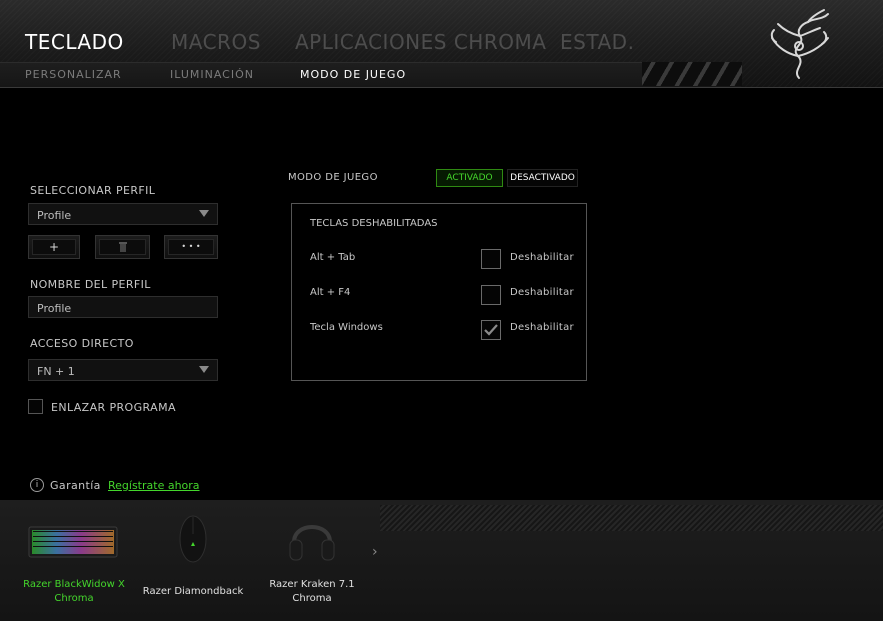  What do you see at coordinates (375, 552) in the screenshot?
I see `chevron-right-icon: ›` at bounding box center [375, 552].